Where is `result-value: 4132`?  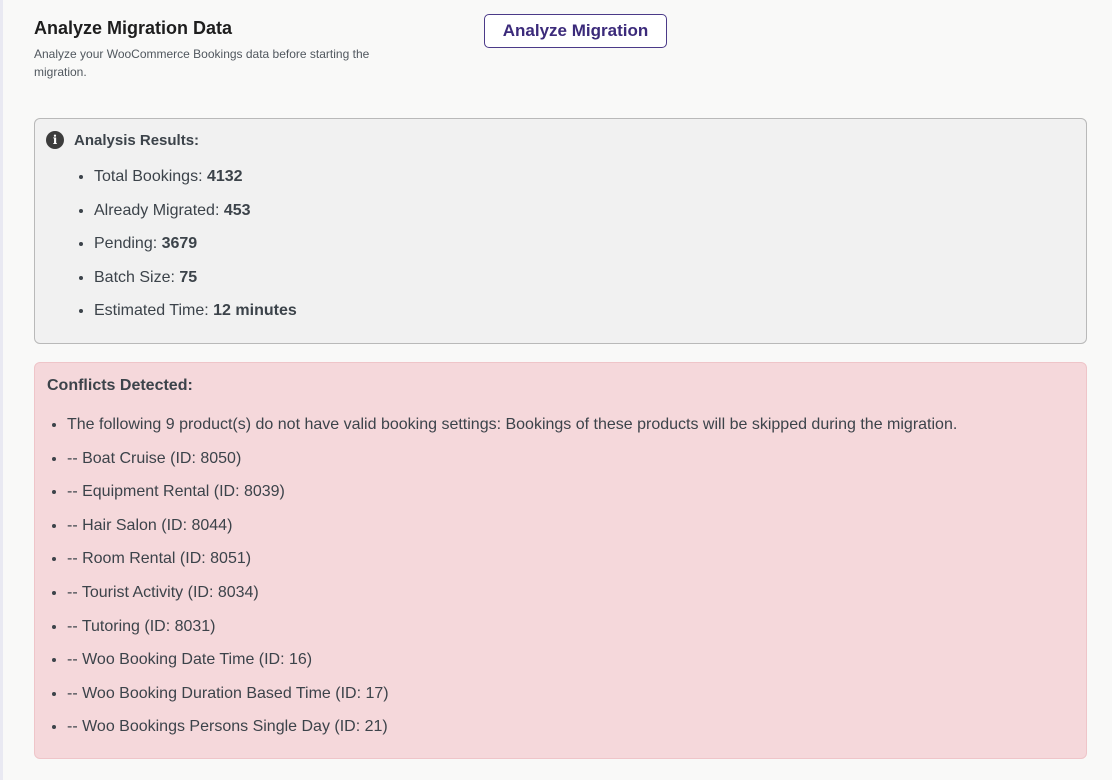
result-value: 4132 is located at coordinates (224, 176).